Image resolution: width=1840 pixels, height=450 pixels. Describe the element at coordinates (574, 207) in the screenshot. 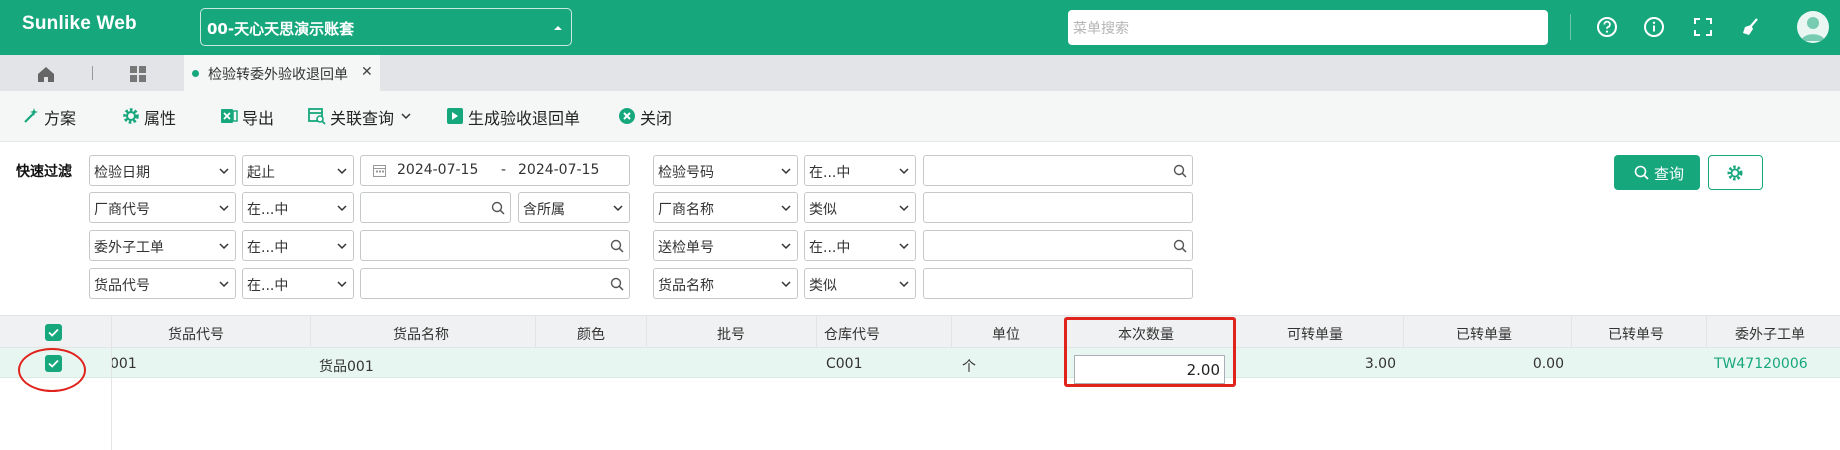

I see `include-sub-select: 含所属` at that location.